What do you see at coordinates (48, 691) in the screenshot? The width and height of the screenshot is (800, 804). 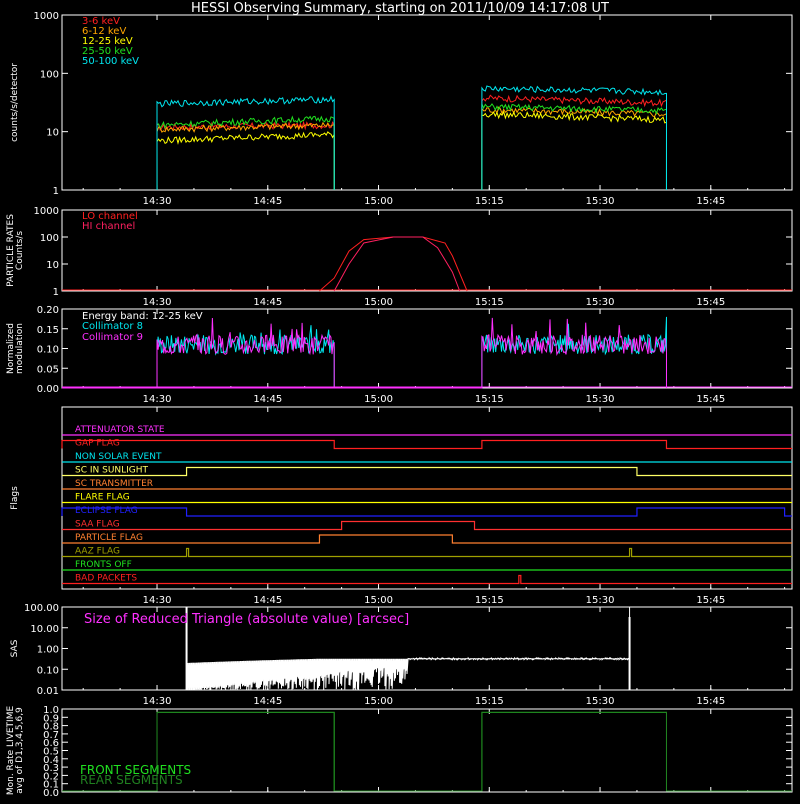 I see `y-tick-label: 0.01` at bounding box center [48, 691].